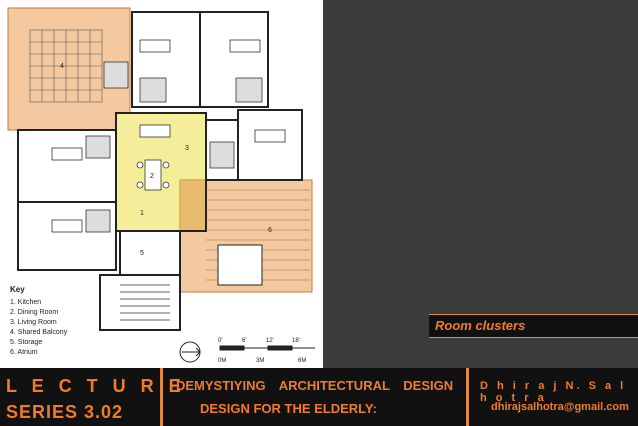 This screenshot has width=638, height=426. Describe the element at coordinates (187, 148) in the screenshot. I see `room-number-3: 3` at that location.